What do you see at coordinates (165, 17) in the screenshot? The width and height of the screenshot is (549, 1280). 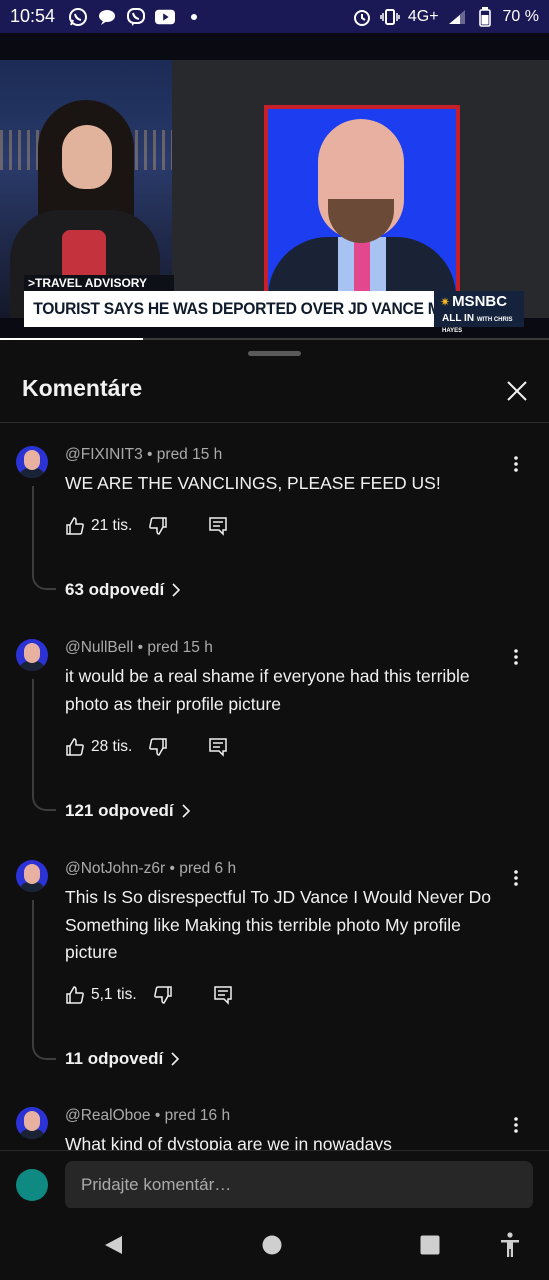 I see `youtube-icon` at bounding box center [165, 17].